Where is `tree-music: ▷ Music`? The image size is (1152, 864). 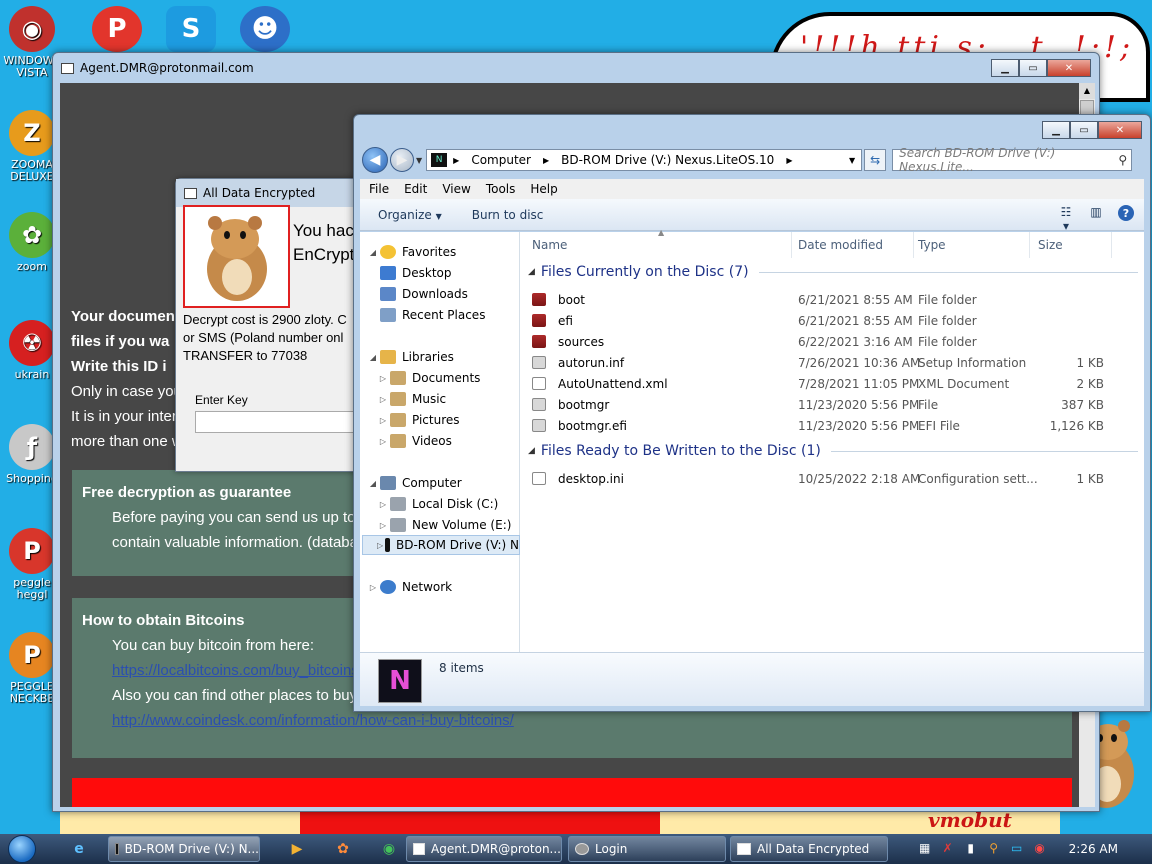 tree-music: ▷ Music is located at coordinates (412, 399).